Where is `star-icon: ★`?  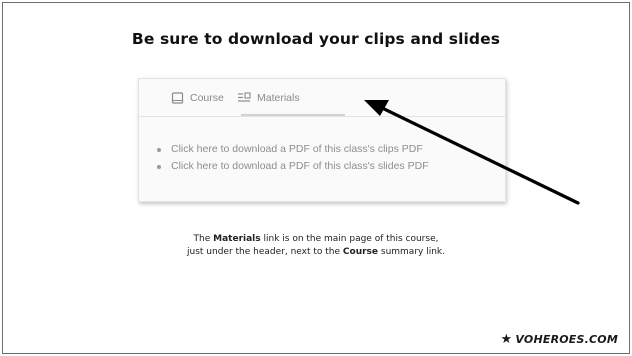
star-icon: ★ is located at coordinates (506, 339).